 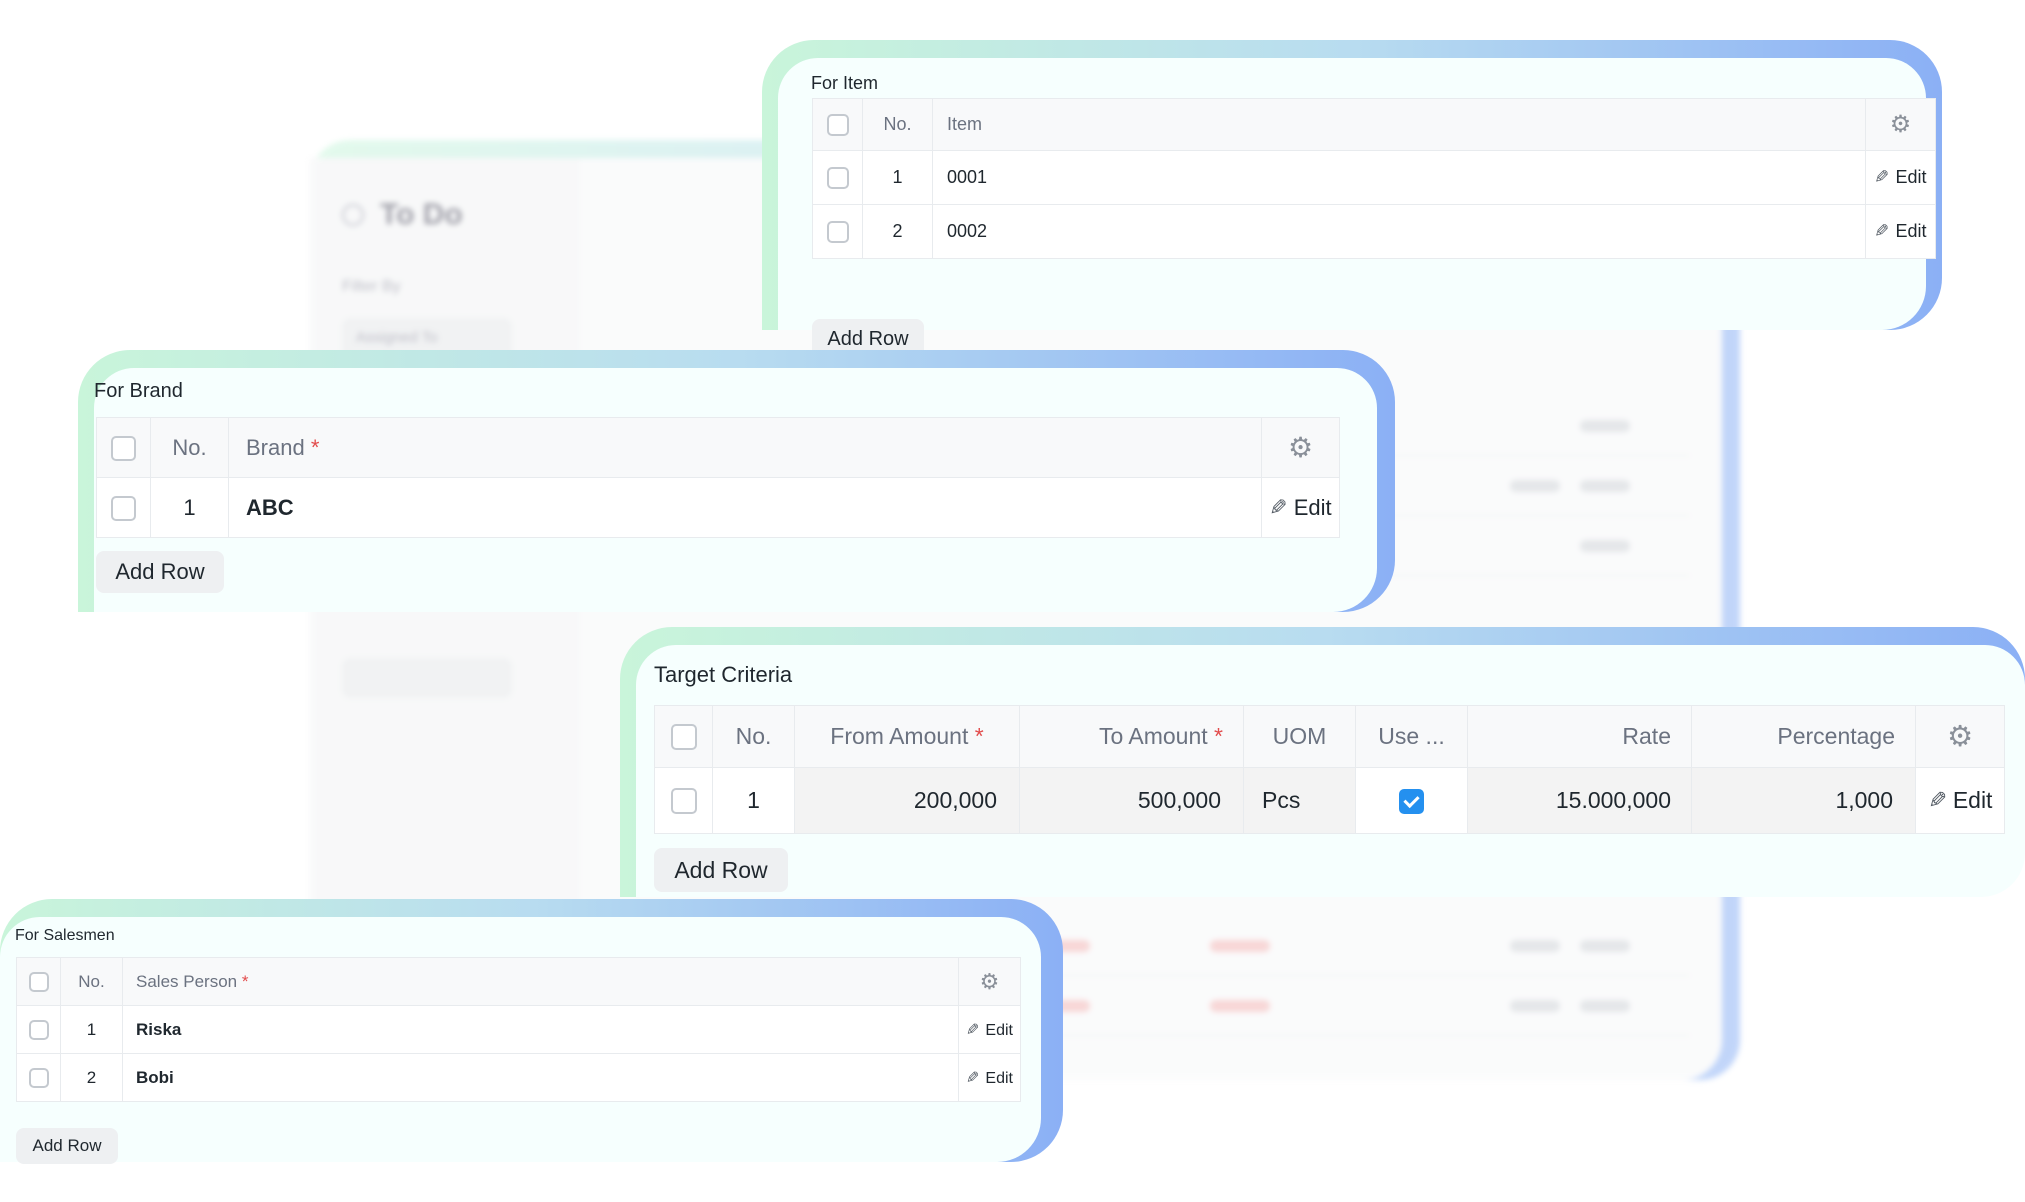 What do you see at coordinates (745, 507) in the screenshot?
I see `row-brand: ABC` at bounding box center [745, 507].